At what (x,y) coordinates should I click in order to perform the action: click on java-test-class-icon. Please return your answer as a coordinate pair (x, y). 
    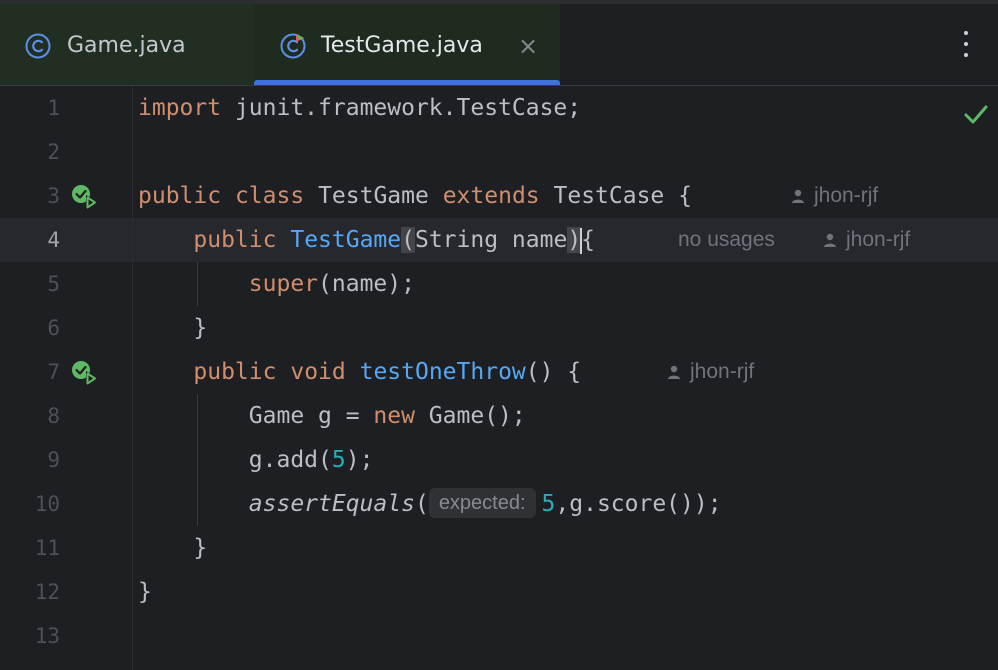
    Looking at the image, I should click on (293, 46).